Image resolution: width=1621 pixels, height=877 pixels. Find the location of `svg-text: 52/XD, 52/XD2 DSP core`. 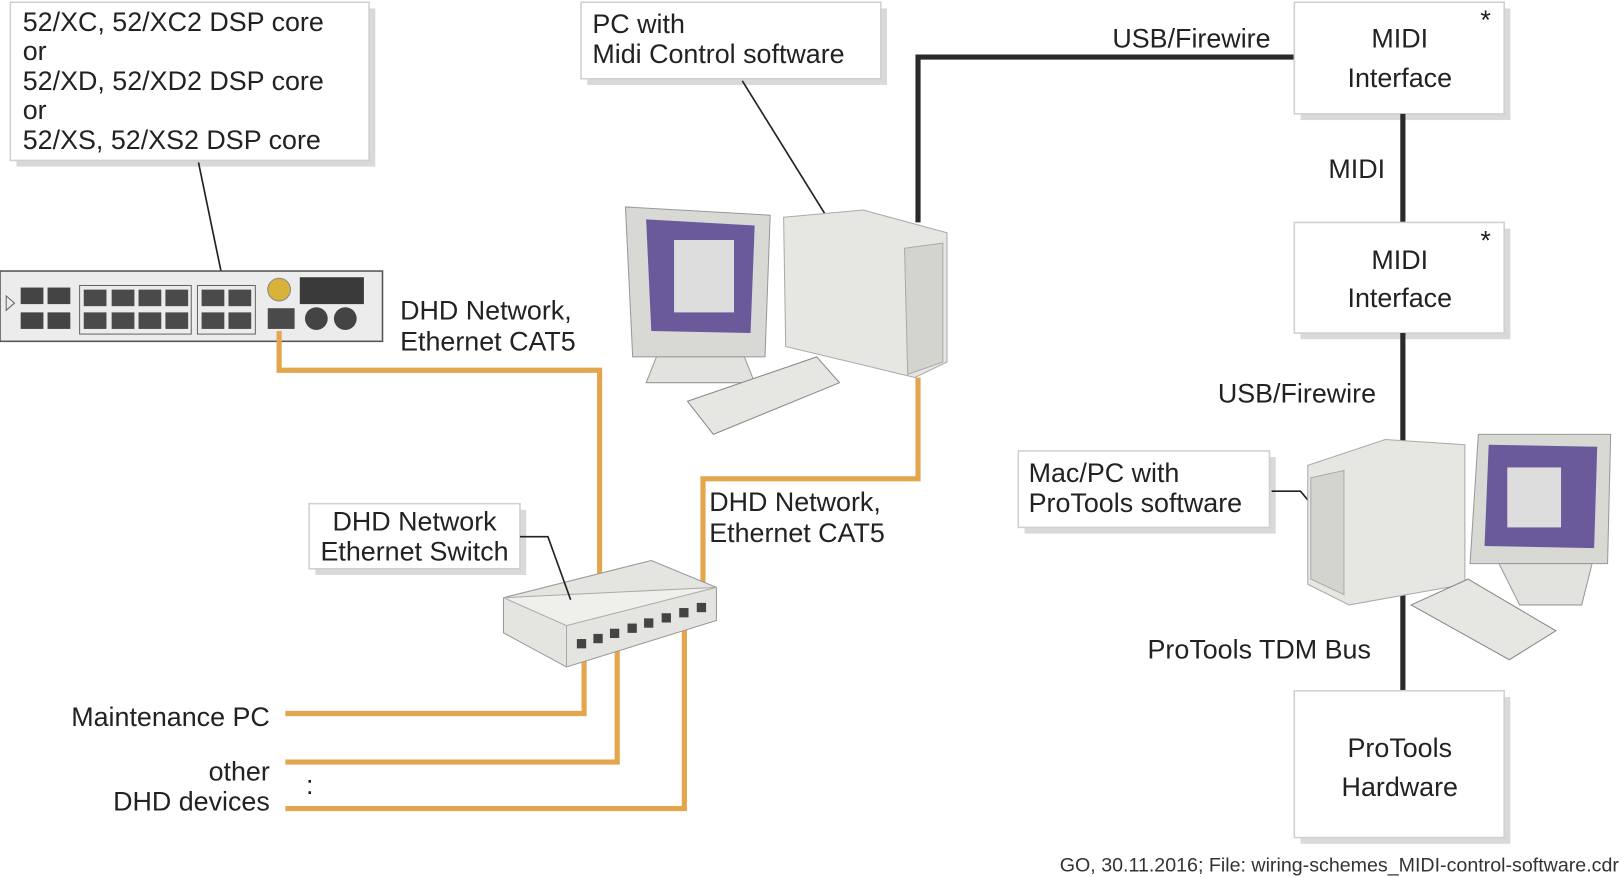

svg-text: 52/XD, 52/XD2 DSP core is located at coordinates (173, 81).